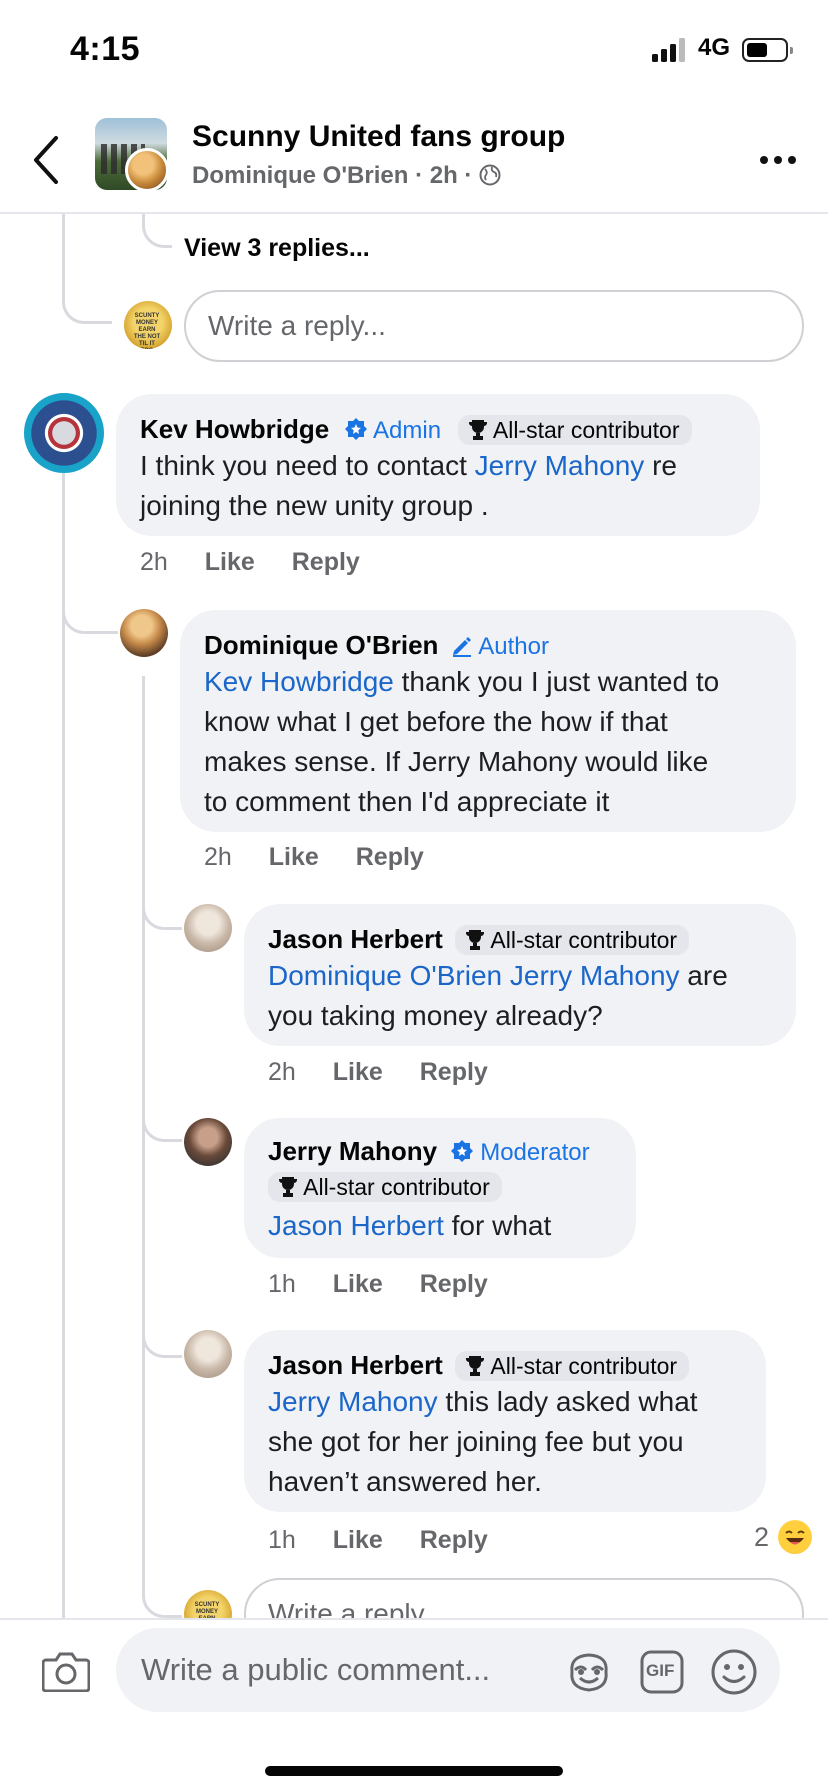 The width and height of the screenshot is (828, 1792). I want to click on signal-icon, so click(668, 50).